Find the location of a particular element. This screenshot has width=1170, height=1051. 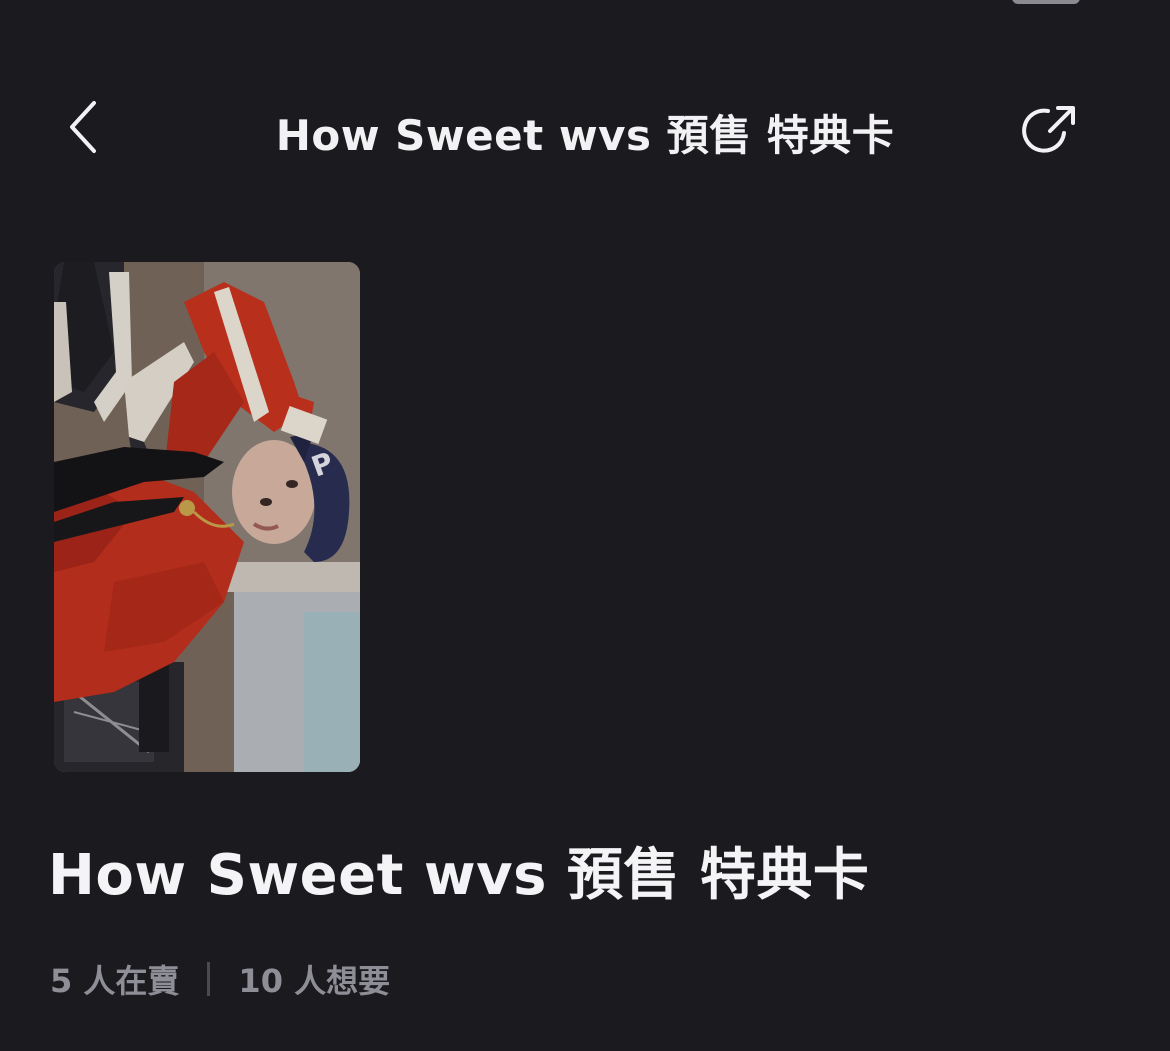

top-nav-bar: How Sweet wvs 預售 特典卡 is located at coordinates (585, 130).